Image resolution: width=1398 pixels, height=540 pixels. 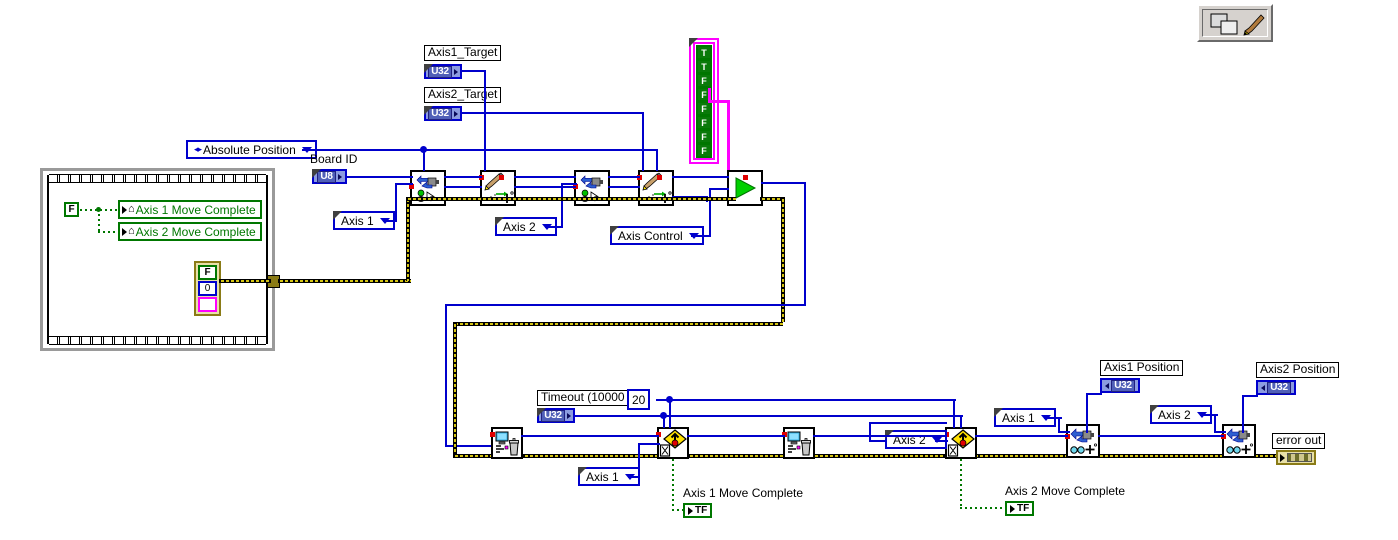 I want to click on board-id-terminal: U8, so click(x=329, y=176).